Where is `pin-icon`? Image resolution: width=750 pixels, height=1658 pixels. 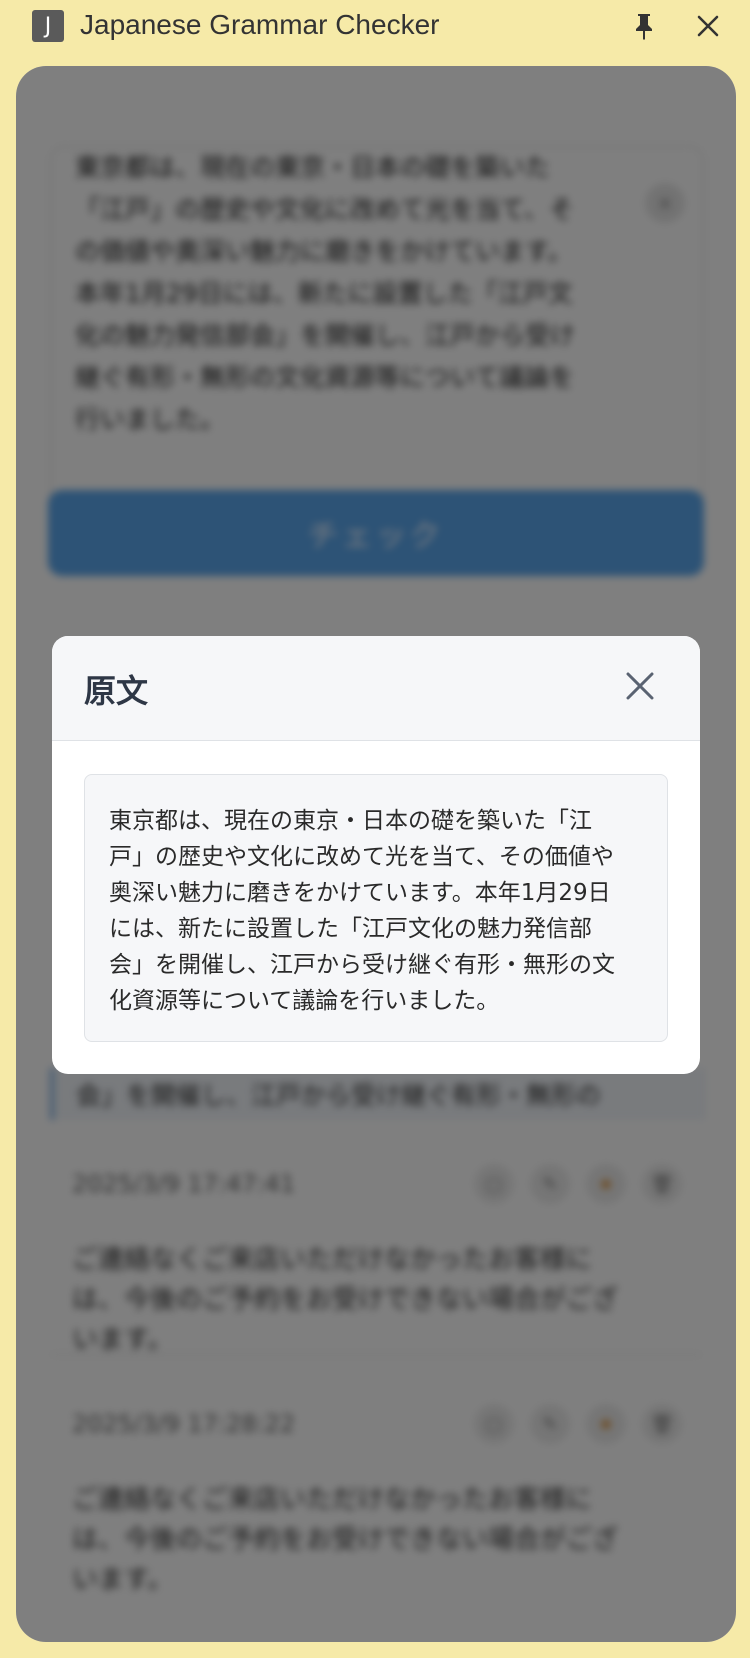 pin-icon is located at coordinates (644, 27).